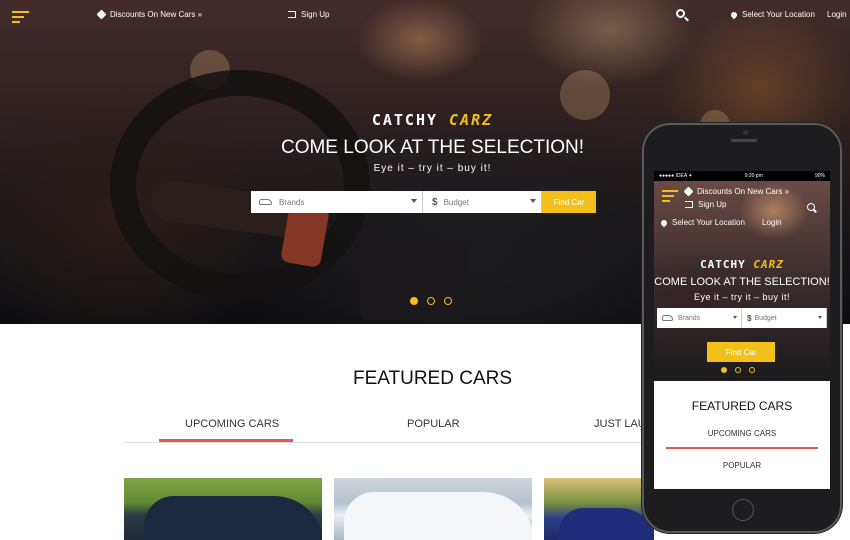 The height and width of the screenshot is (540, 850). I want to click on car-search-form: Brands $ Budget Find Car, so click(423, 202).